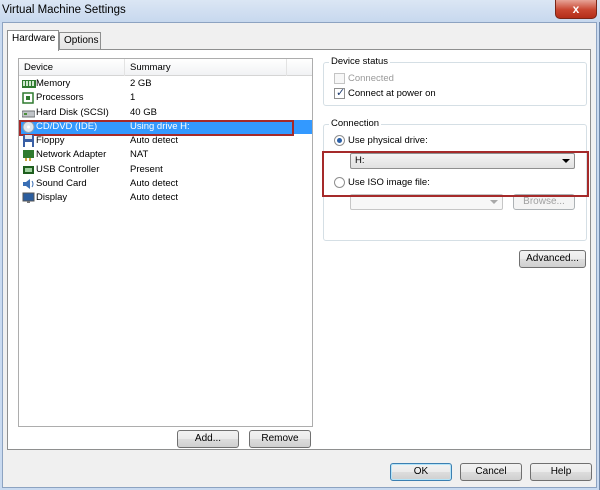 Image resolution: width=600 pixels, height=490 pixels. Describe the element at coordinates (389, 182) in the screenshot. I see `use-iso-image-label: Use ISO image file:` at that location.